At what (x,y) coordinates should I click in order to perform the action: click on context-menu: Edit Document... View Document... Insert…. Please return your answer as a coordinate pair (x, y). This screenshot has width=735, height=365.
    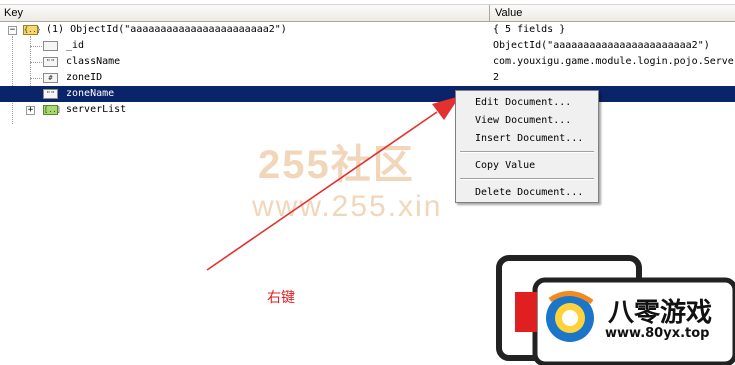
    Looking at the image, I should click on (527, 146).